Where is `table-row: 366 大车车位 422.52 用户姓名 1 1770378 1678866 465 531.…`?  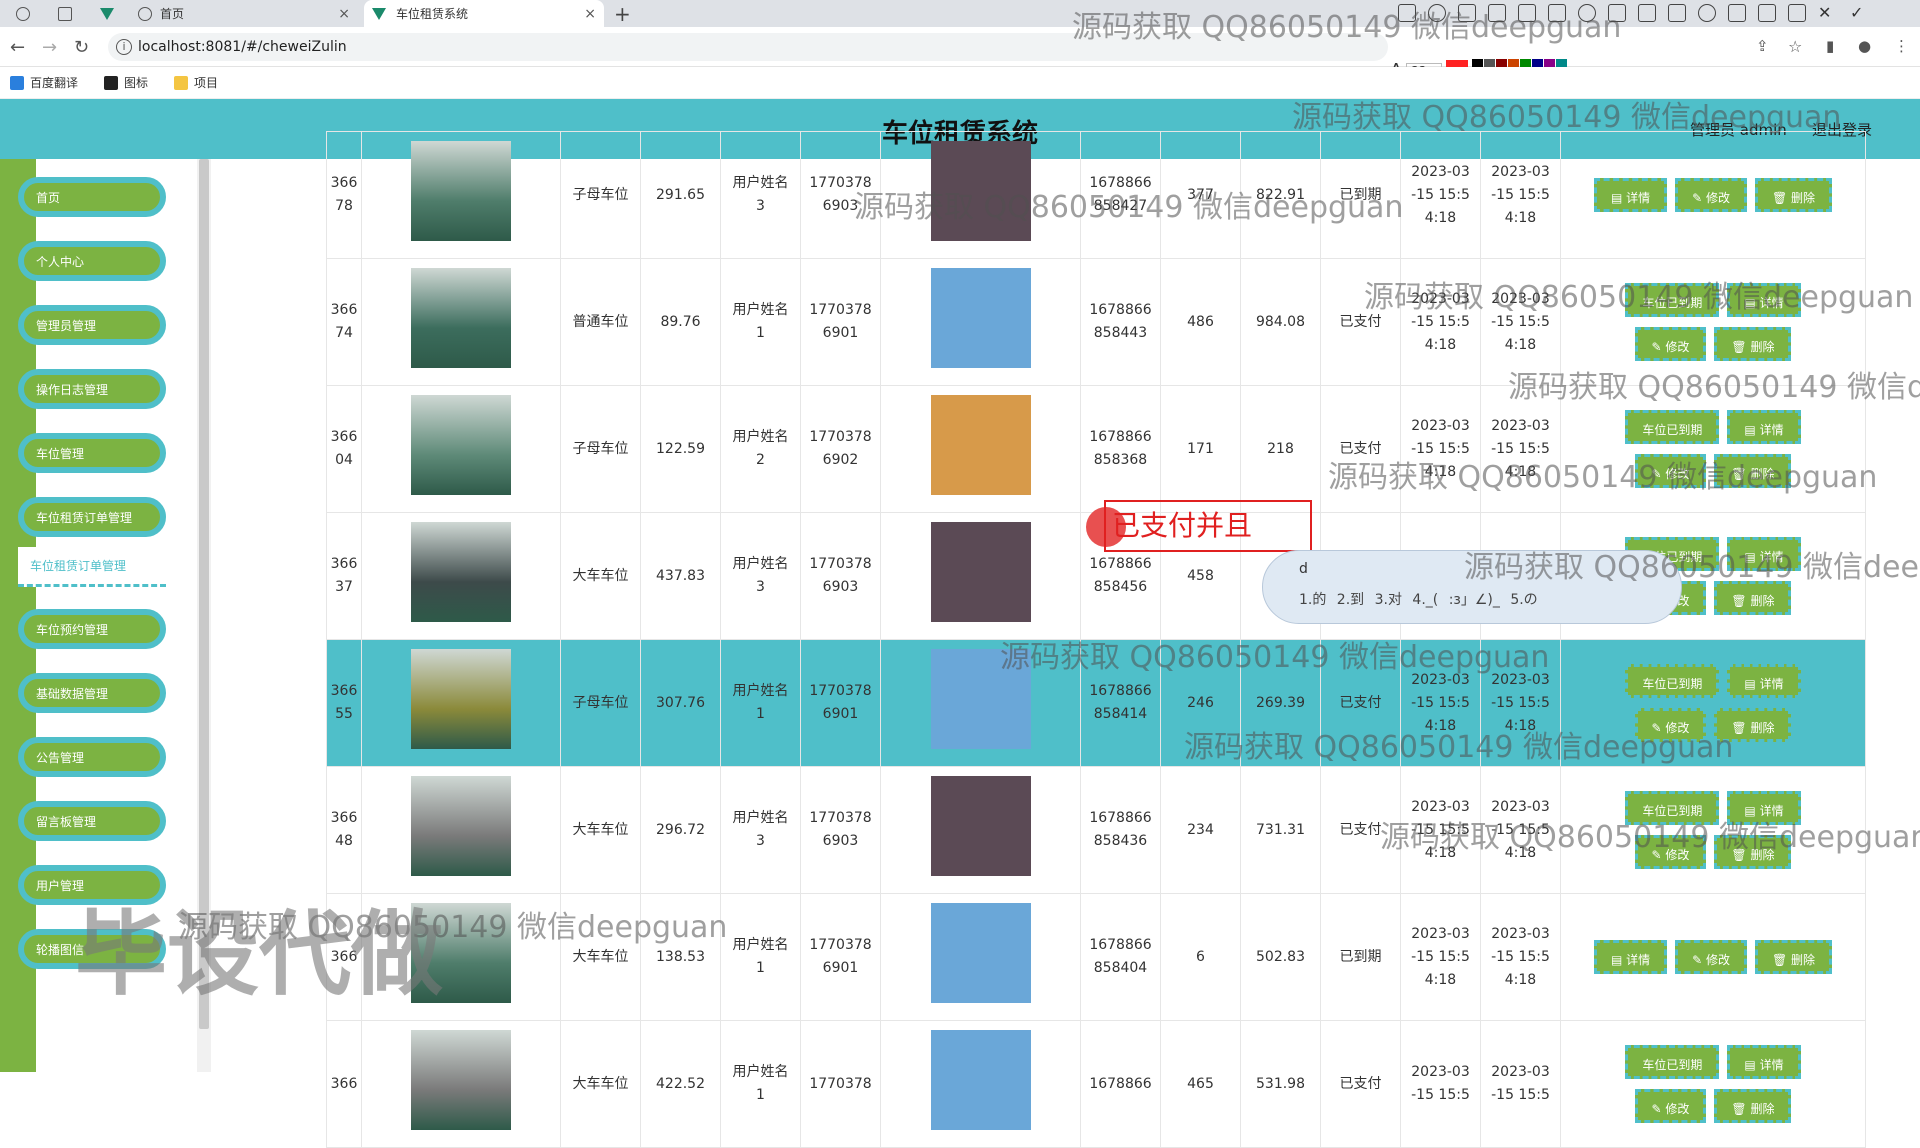 table-row: 366 大车车位 422.52 用户姓名 1 1770378 1678866 465 531.… is located at coordinates (1096, 1084).